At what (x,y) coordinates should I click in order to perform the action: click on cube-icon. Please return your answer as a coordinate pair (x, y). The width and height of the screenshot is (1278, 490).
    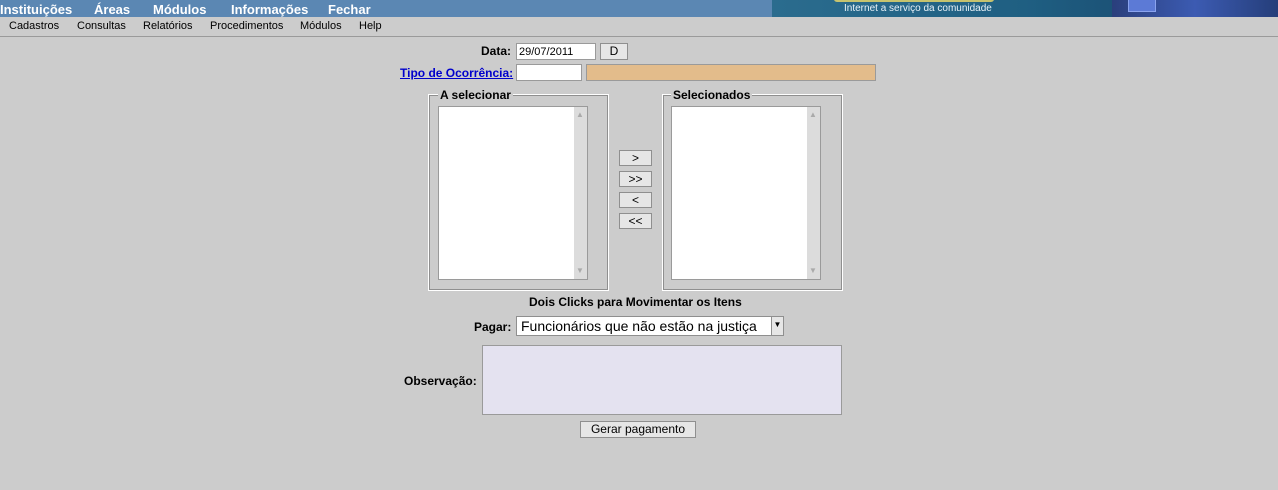
    Looking at the image, I should click on (1142, 6).